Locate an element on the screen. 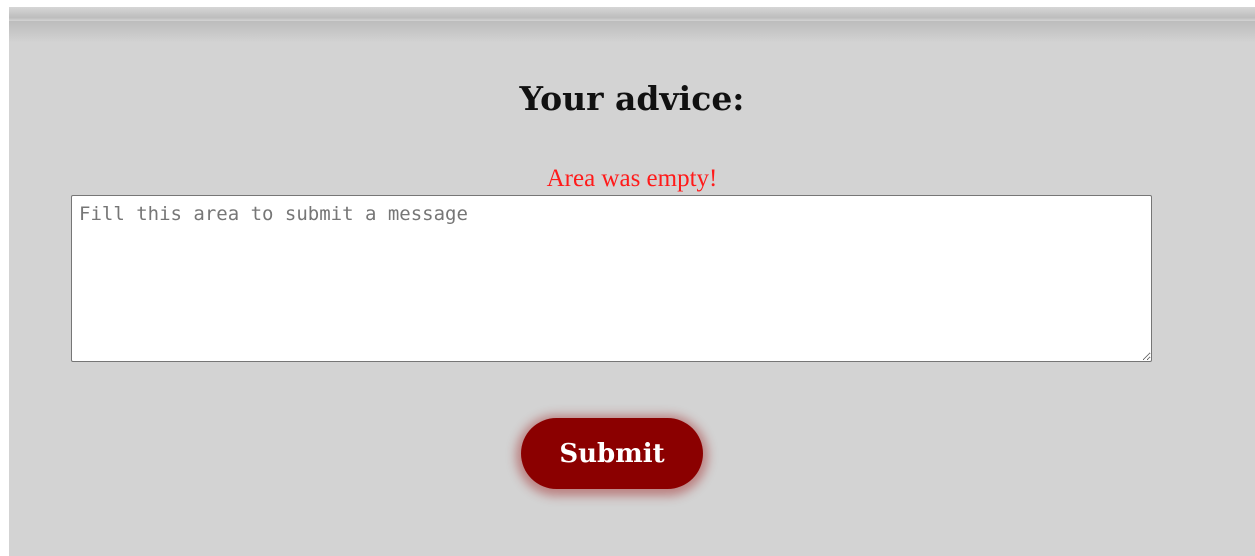 The image size is (1255, 556). top-divider is located at coordinates (632, 25).